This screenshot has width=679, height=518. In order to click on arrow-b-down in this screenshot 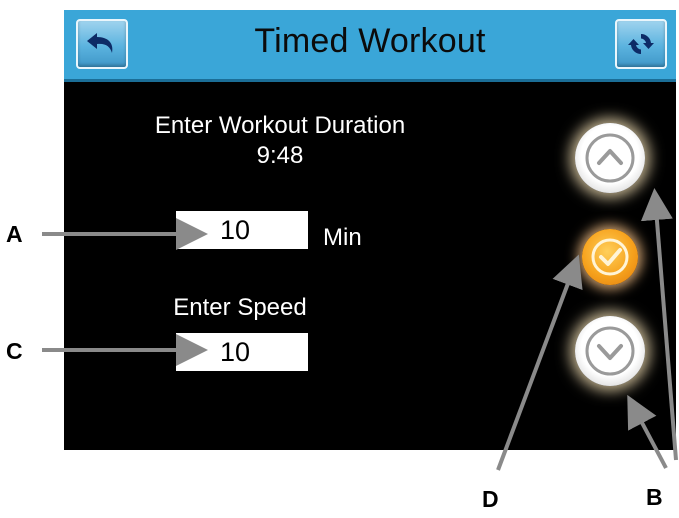, I will do `click(647, 431)`.